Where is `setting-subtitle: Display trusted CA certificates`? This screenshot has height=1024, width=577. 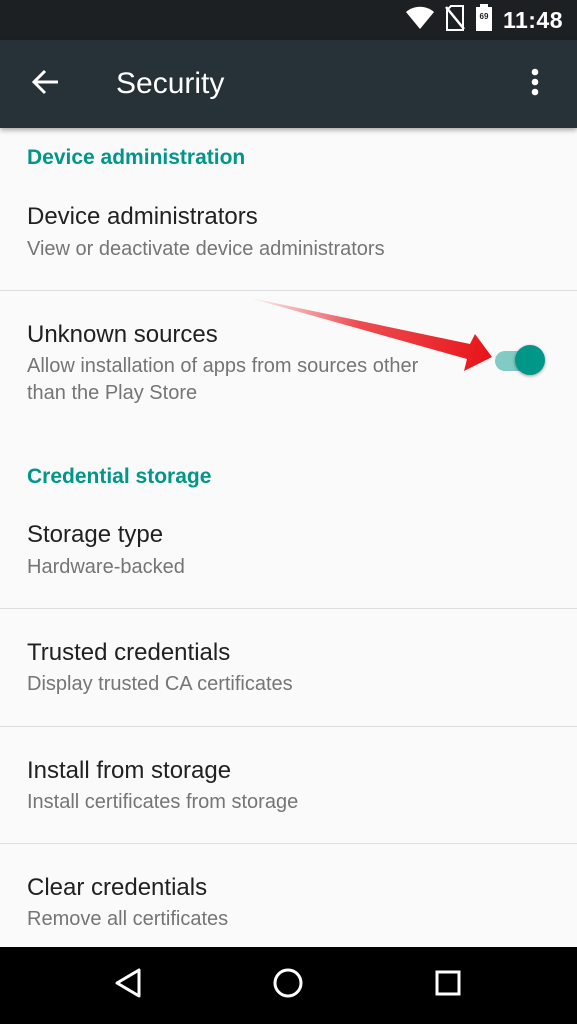
setting-subtitle: Display trusted CA certificates is located at coordinates (160, 684).